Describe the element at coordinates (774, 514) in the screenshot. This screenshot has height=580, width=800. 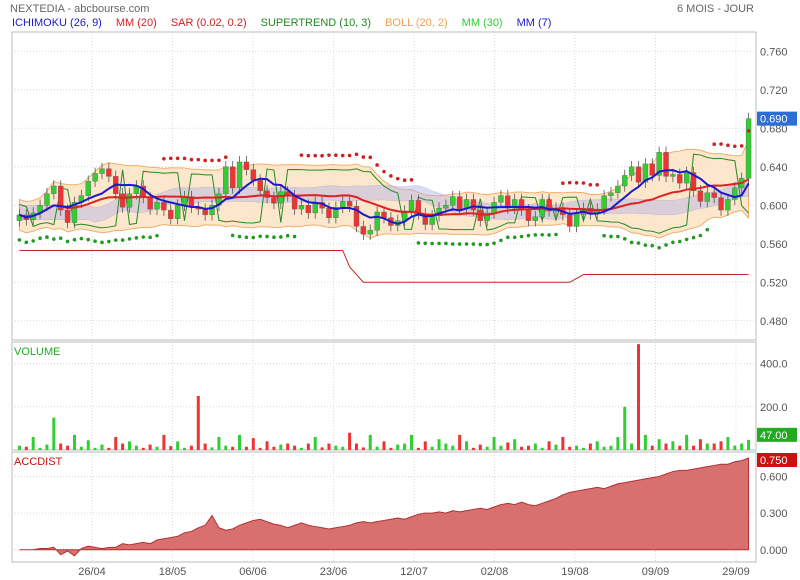
I see `accdist-y-tick-label: 0.300` at that location.